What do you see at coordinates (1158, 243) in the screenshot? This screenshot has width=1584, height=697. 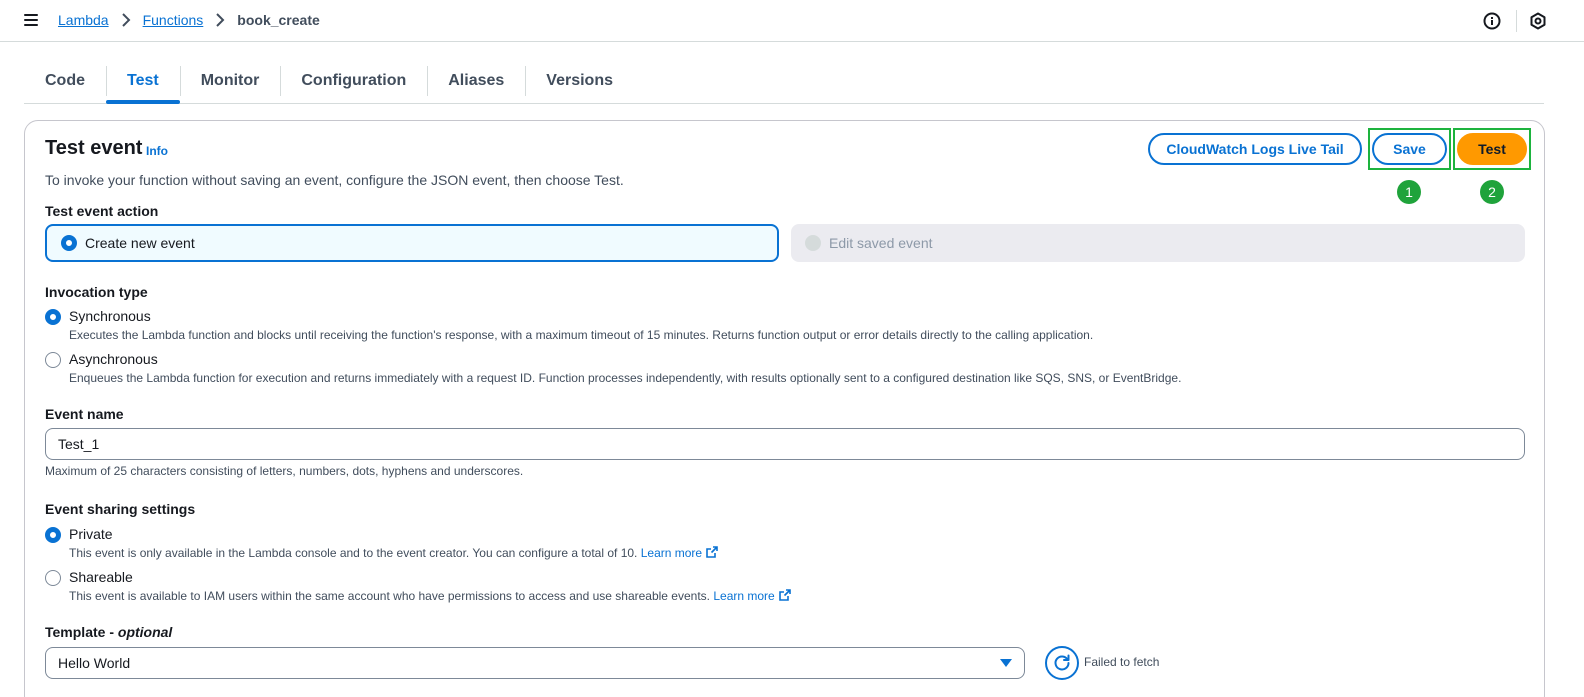 I see `edit-saved-event-tile: Edit saved event` at bounding box center [1158, 243].